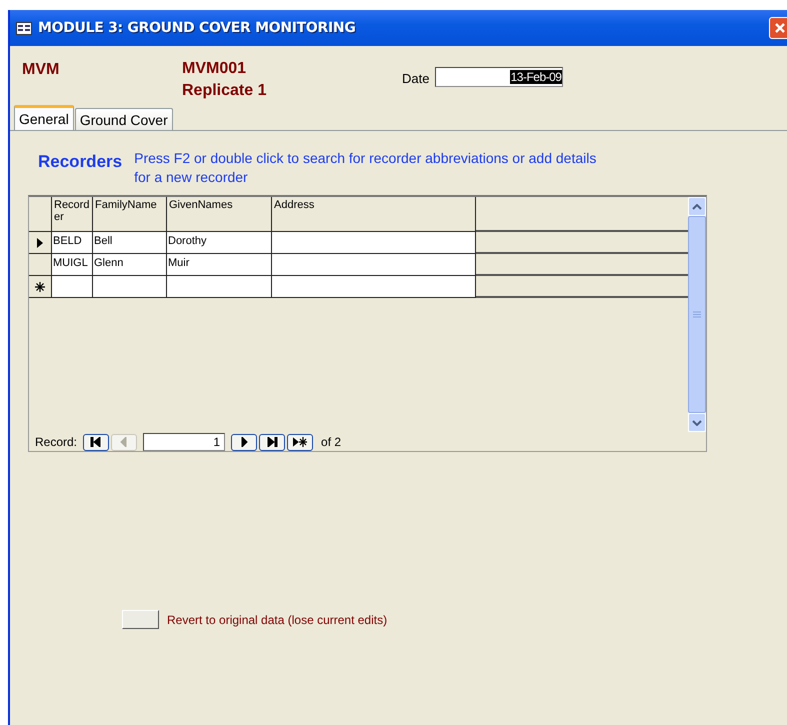 The image size is (787, 725). Describe the element at coordinates (219, 243) in the screenshot. I see `table-cell: Dorothy` at that location.